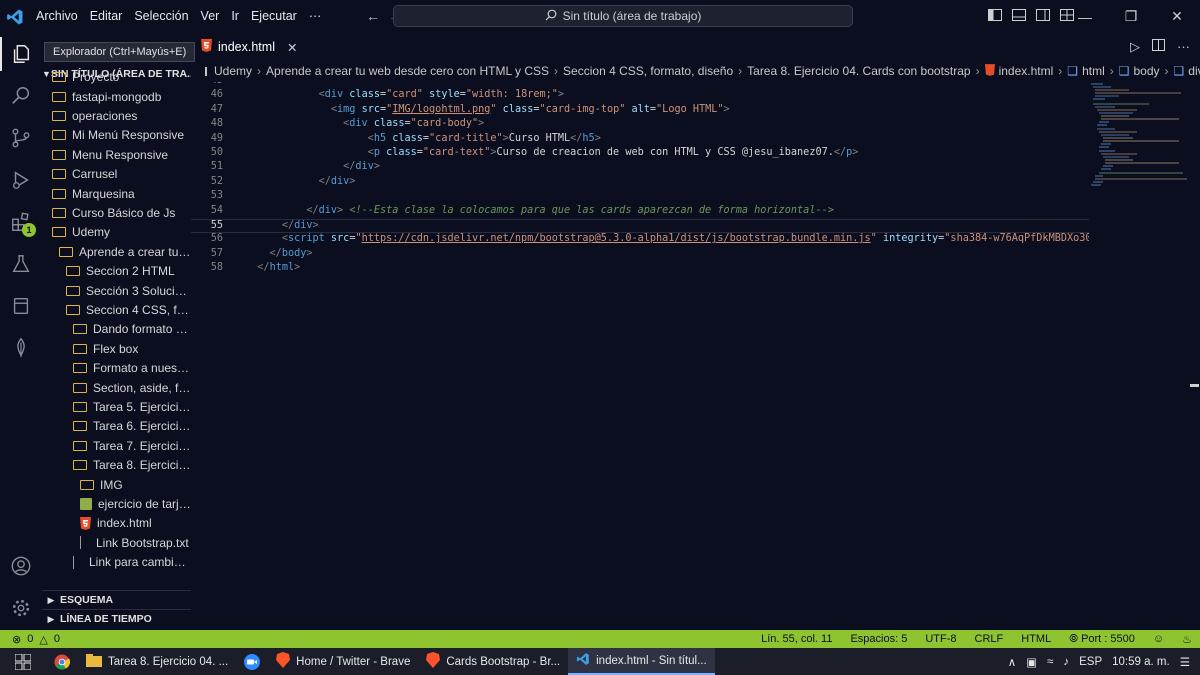  Describe the element at coordinates (210, 16) in the screenshot. I see `menu-ver: Ver` at that location.